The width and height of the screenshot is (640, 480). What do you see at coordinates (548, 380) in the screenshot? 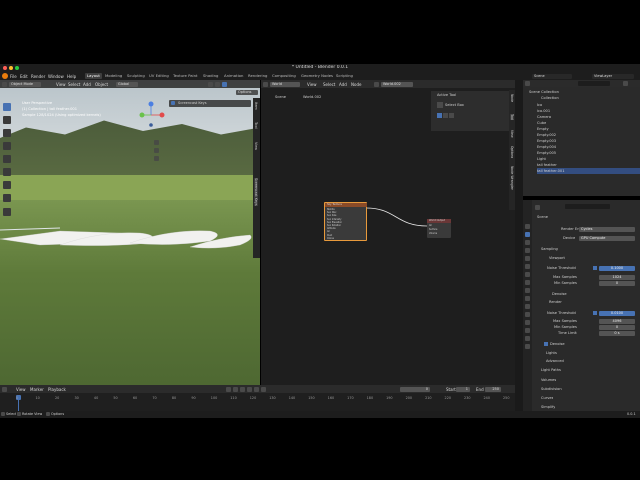
I see `volumes-panel: Volumes` at bounding box center [548, 380].